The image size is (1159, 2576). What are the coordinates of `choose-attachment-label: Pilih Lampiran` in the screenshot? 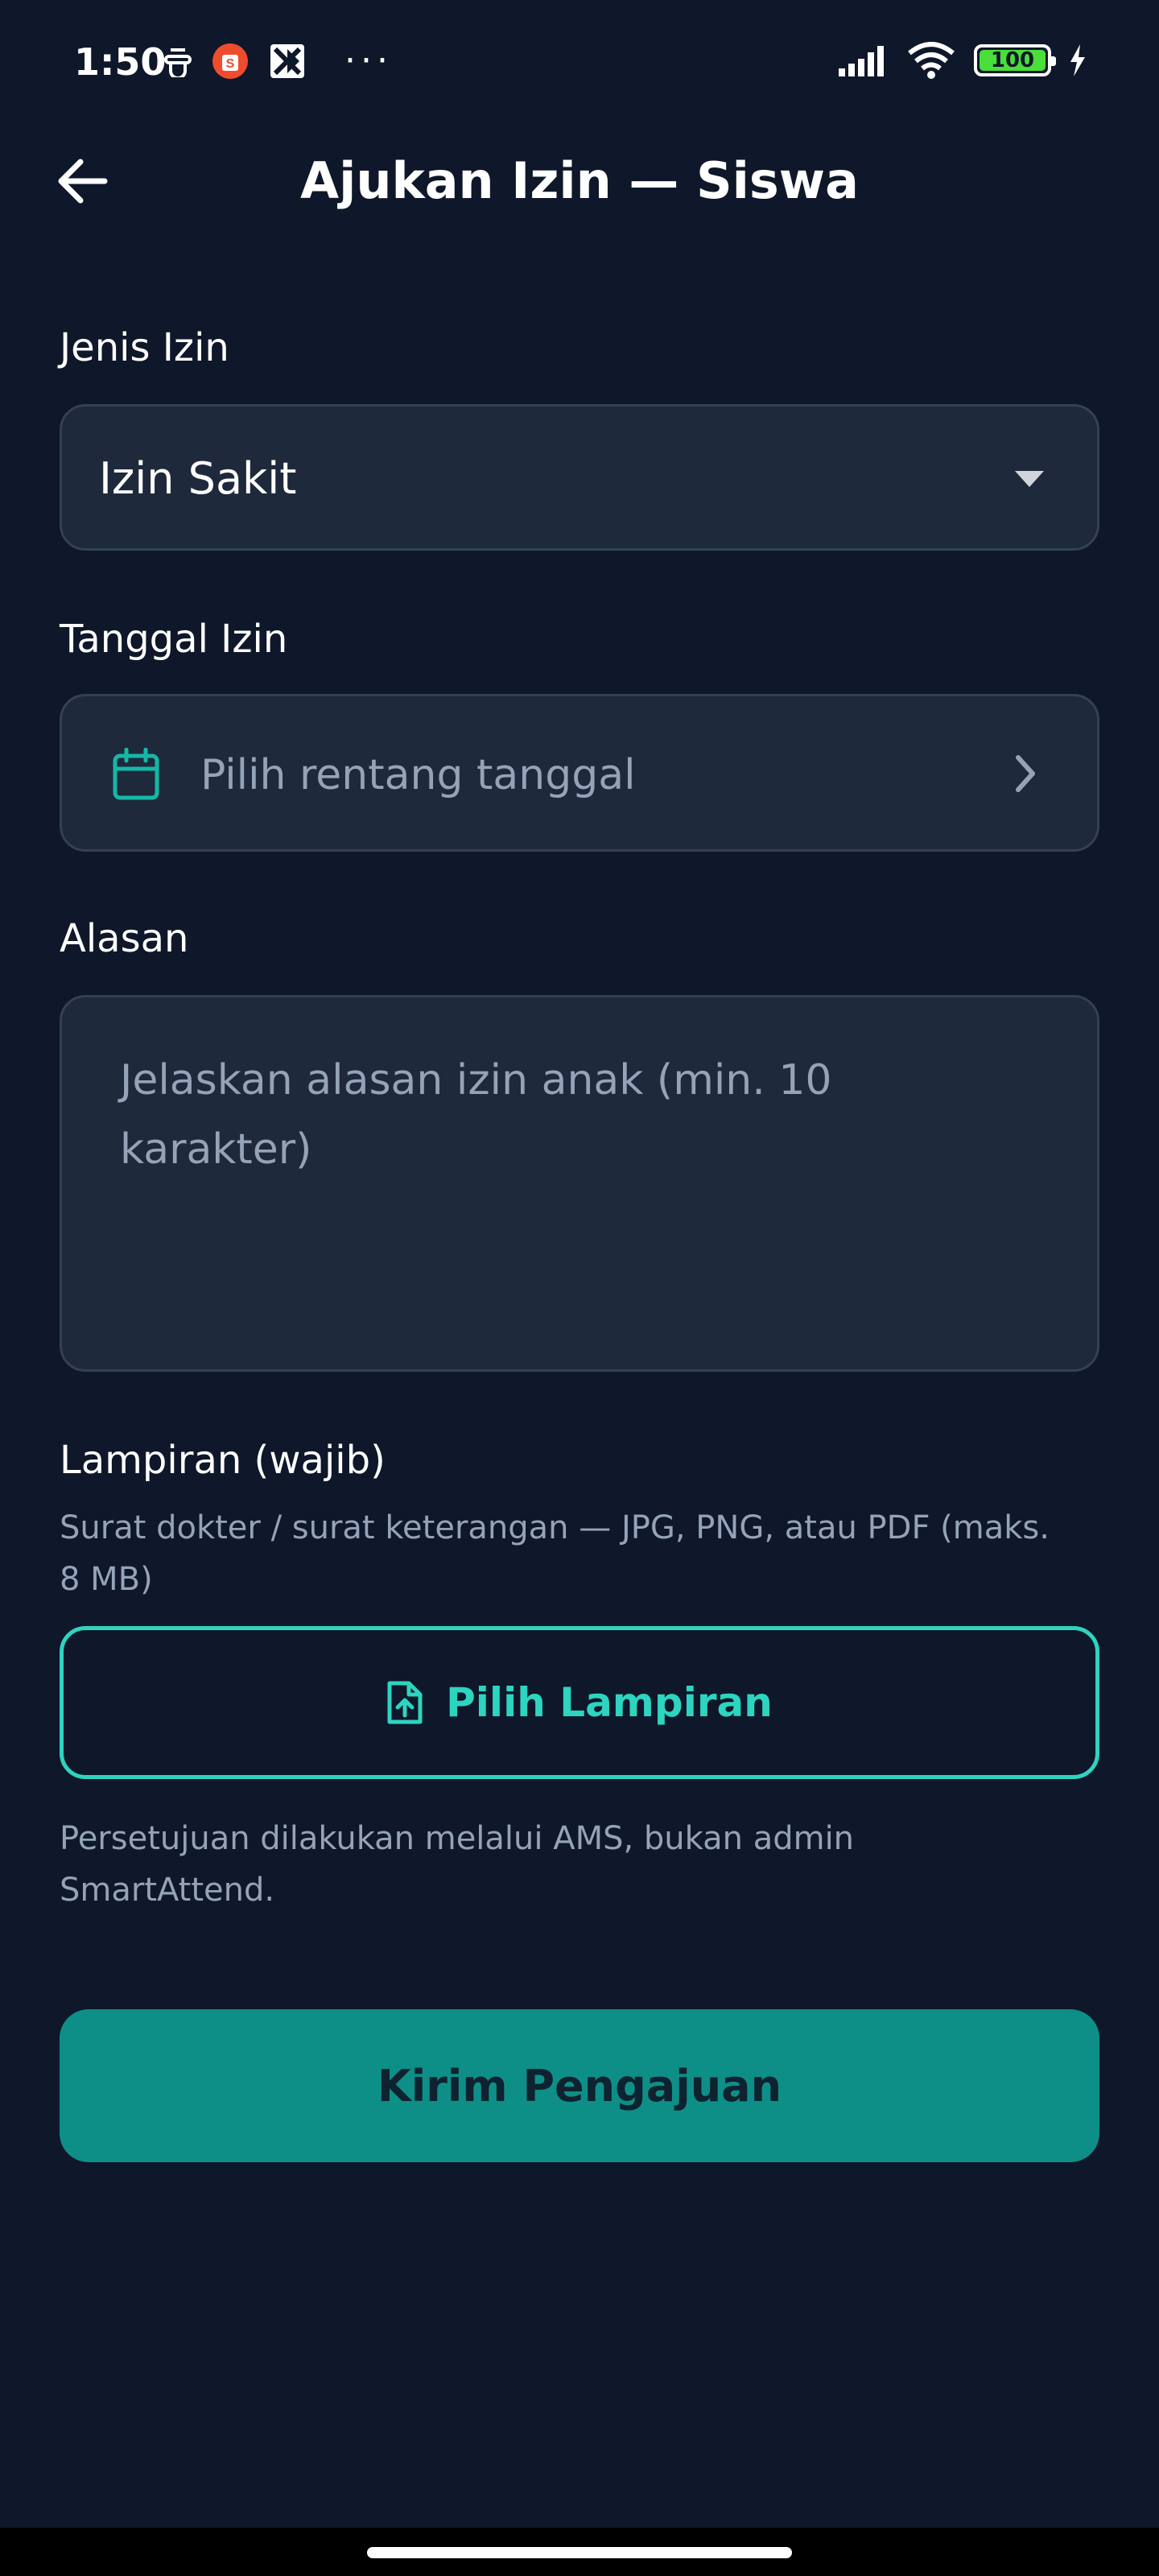 It's located at (609, 1702).